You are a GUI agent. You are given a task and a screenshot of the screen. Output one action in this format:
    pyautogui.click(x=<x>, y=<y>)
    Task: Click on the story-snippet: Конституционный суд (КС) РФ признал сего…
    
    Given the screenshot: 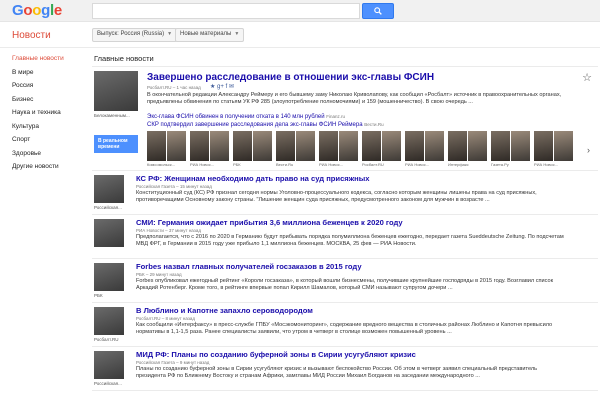 What is the action you would take?
    pyautogui.click(x=336, y=196)
    